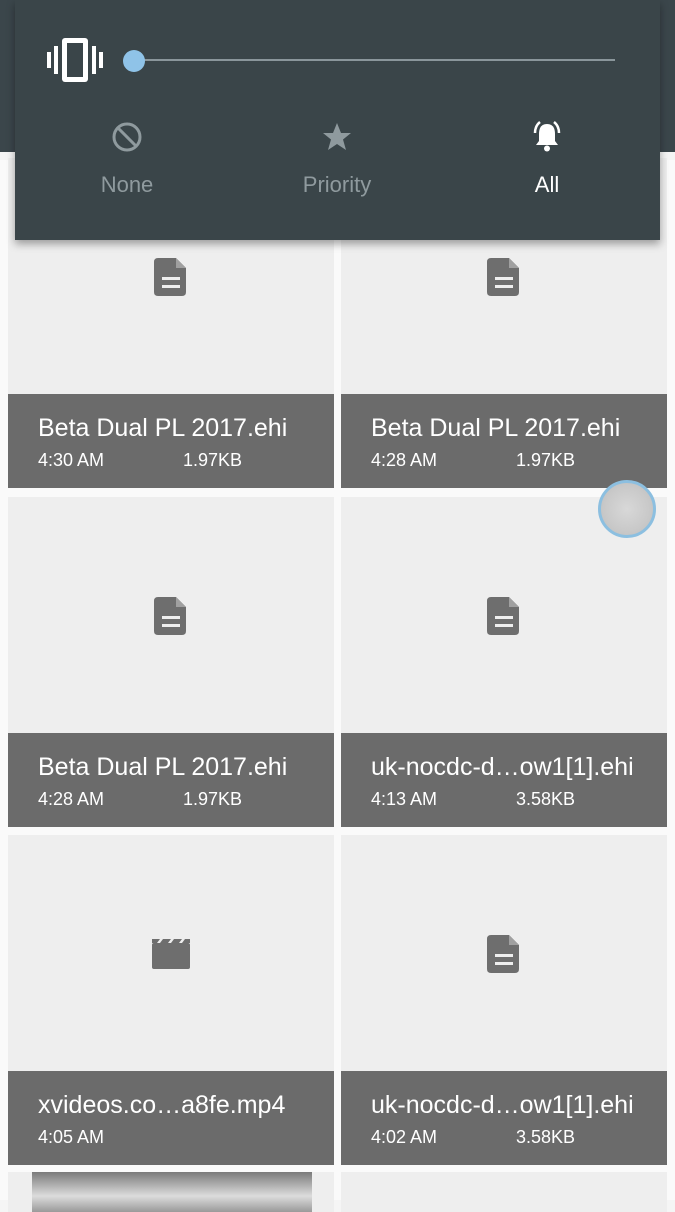 This screenshot has width=675, height=1212. Describe the element at coordinates (337, 170) in the screenshot. I see `mode-priority-button: Priority` at that location.